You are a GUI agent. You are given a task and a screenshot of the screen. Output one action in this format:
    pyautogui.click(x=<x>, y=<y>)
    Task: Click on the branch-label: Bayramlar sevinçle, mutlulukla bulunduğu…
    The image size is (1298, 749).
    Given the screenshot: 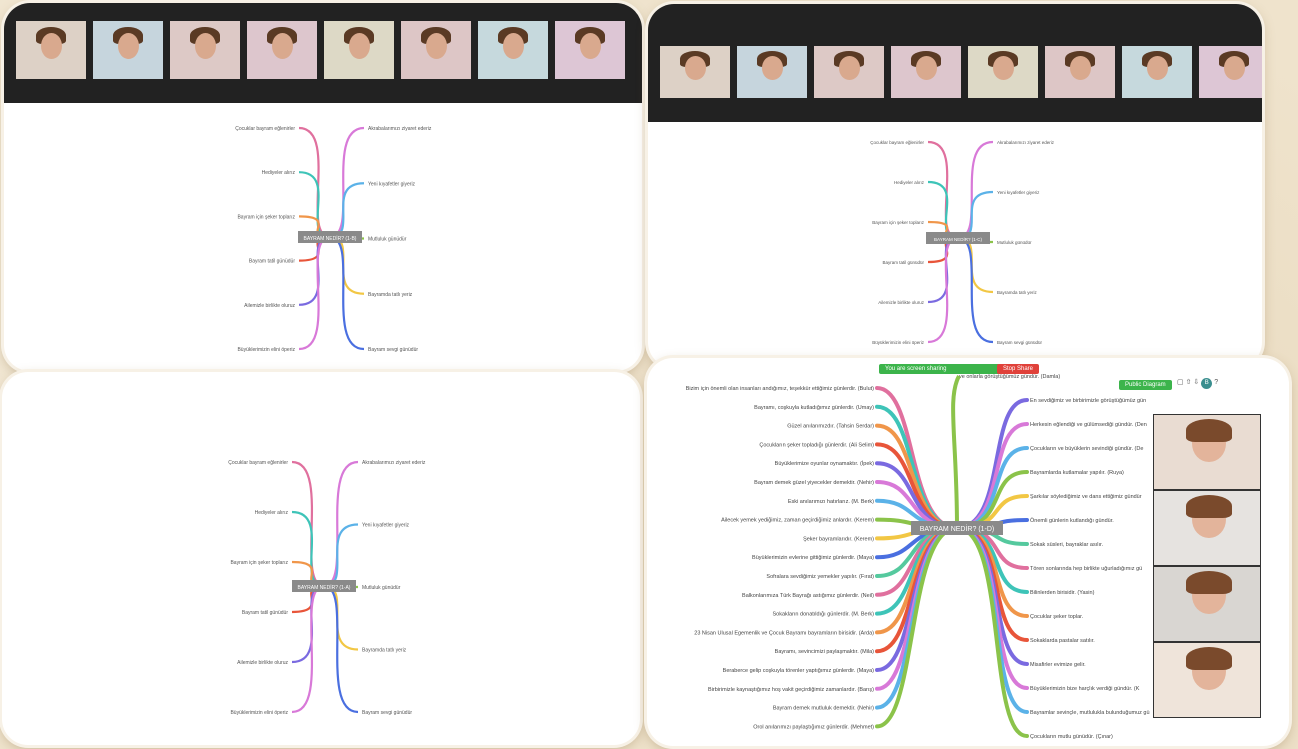 What is the action you would take?
    pyautogui.click(x=1090, y=713)
    